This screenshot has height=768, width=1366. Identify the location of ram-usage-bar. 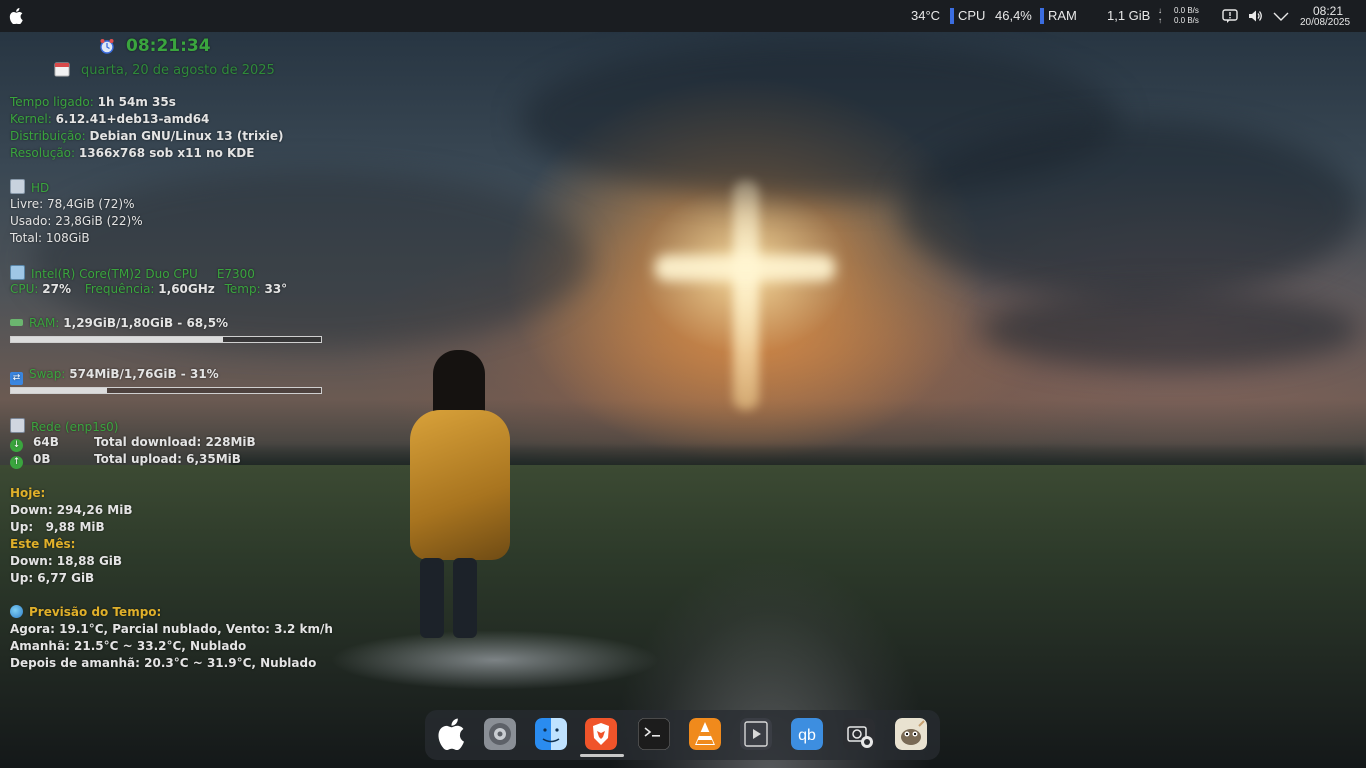
(166, 339).